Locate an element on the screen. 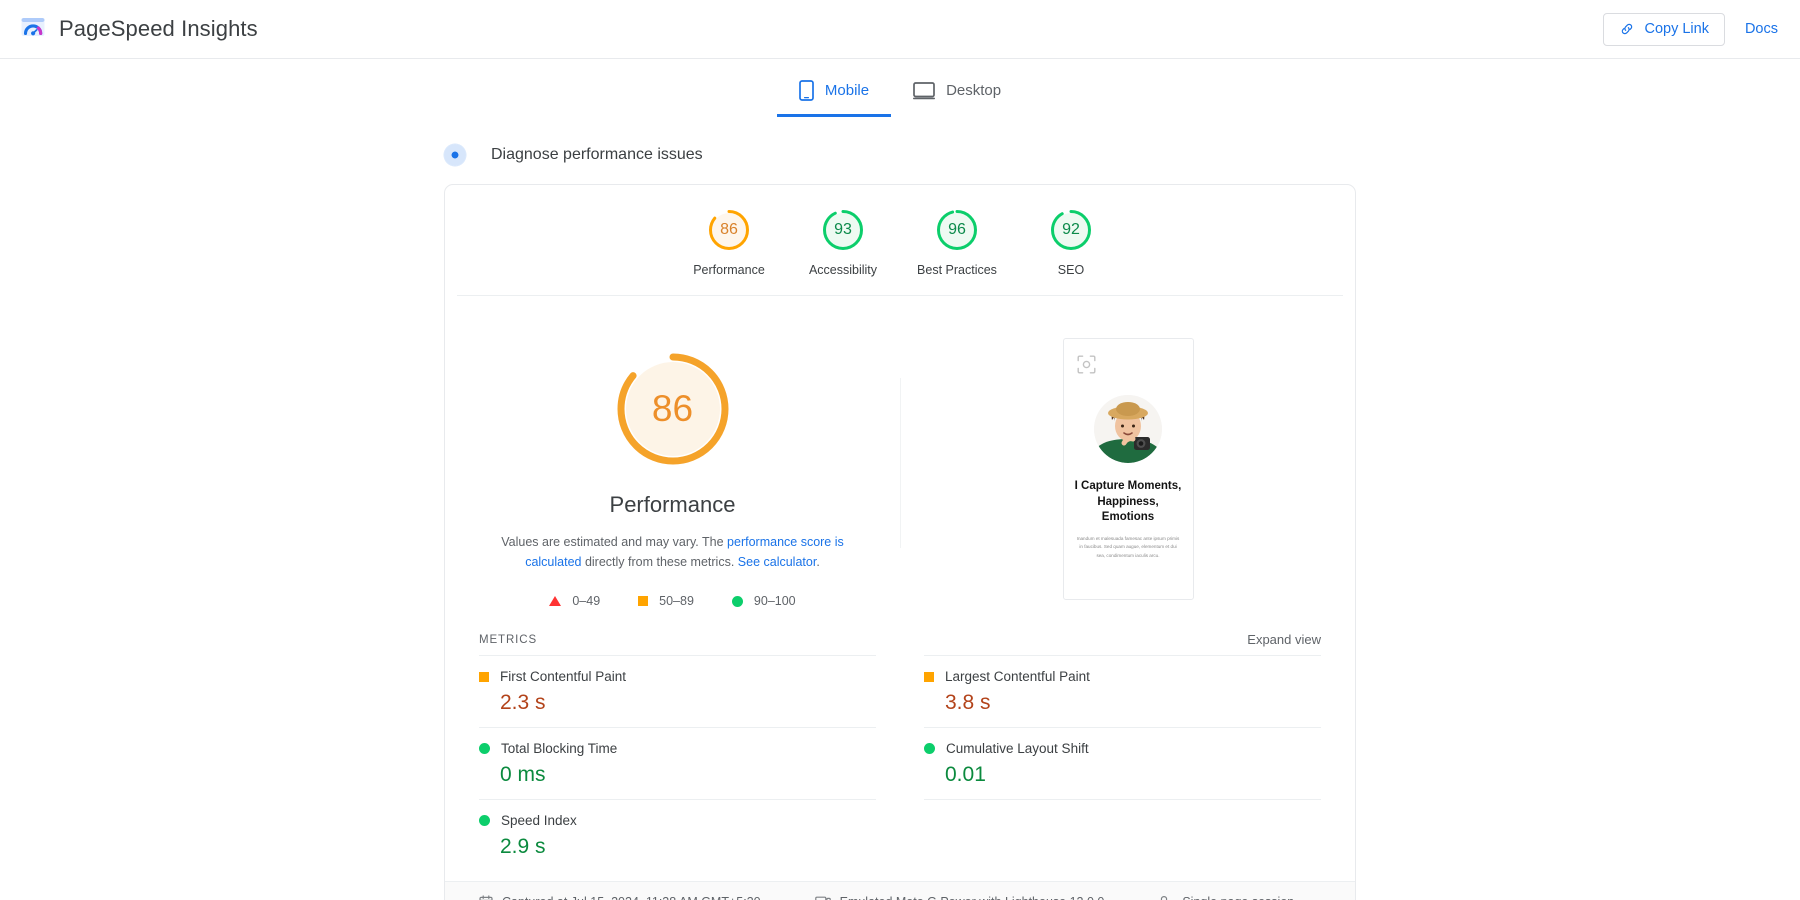 Image resolution: width=1800 pixels, height=900 pixels. legend-item-good: 90–100 is located at coordinates (763, 601).